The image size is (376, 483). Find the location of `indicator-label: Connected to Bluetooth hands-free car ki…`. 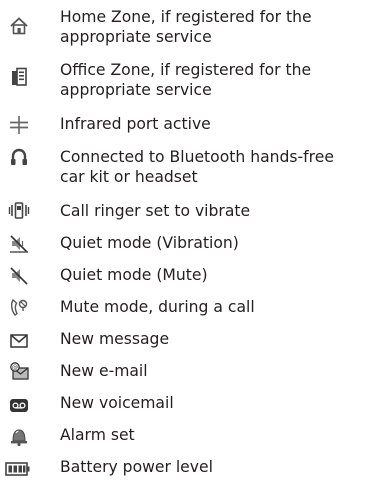

indicator-label: Connected to Bluetooth hands-free car ki… is located at coordinates (197, 167).